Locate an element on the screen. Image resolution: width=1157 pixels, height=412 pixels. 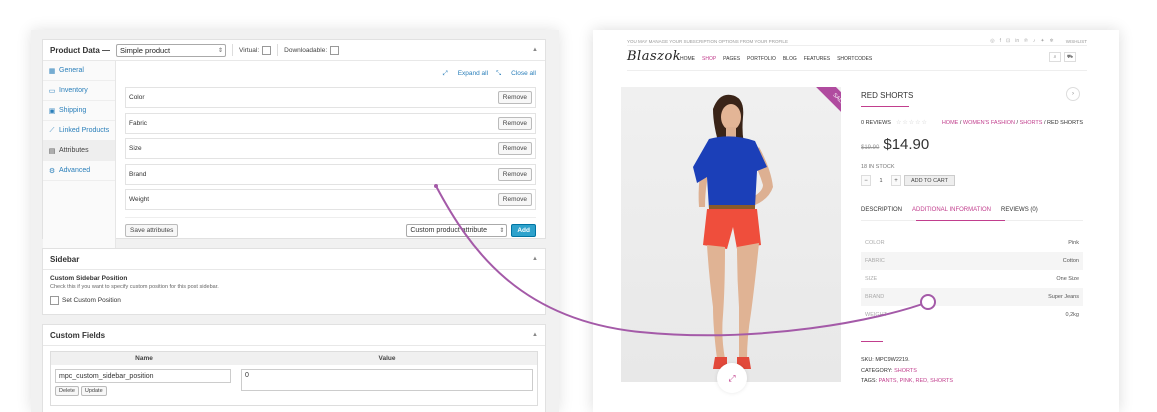
sku-line: SKU: MPC9W2219. is located at coordinates (972, 360).